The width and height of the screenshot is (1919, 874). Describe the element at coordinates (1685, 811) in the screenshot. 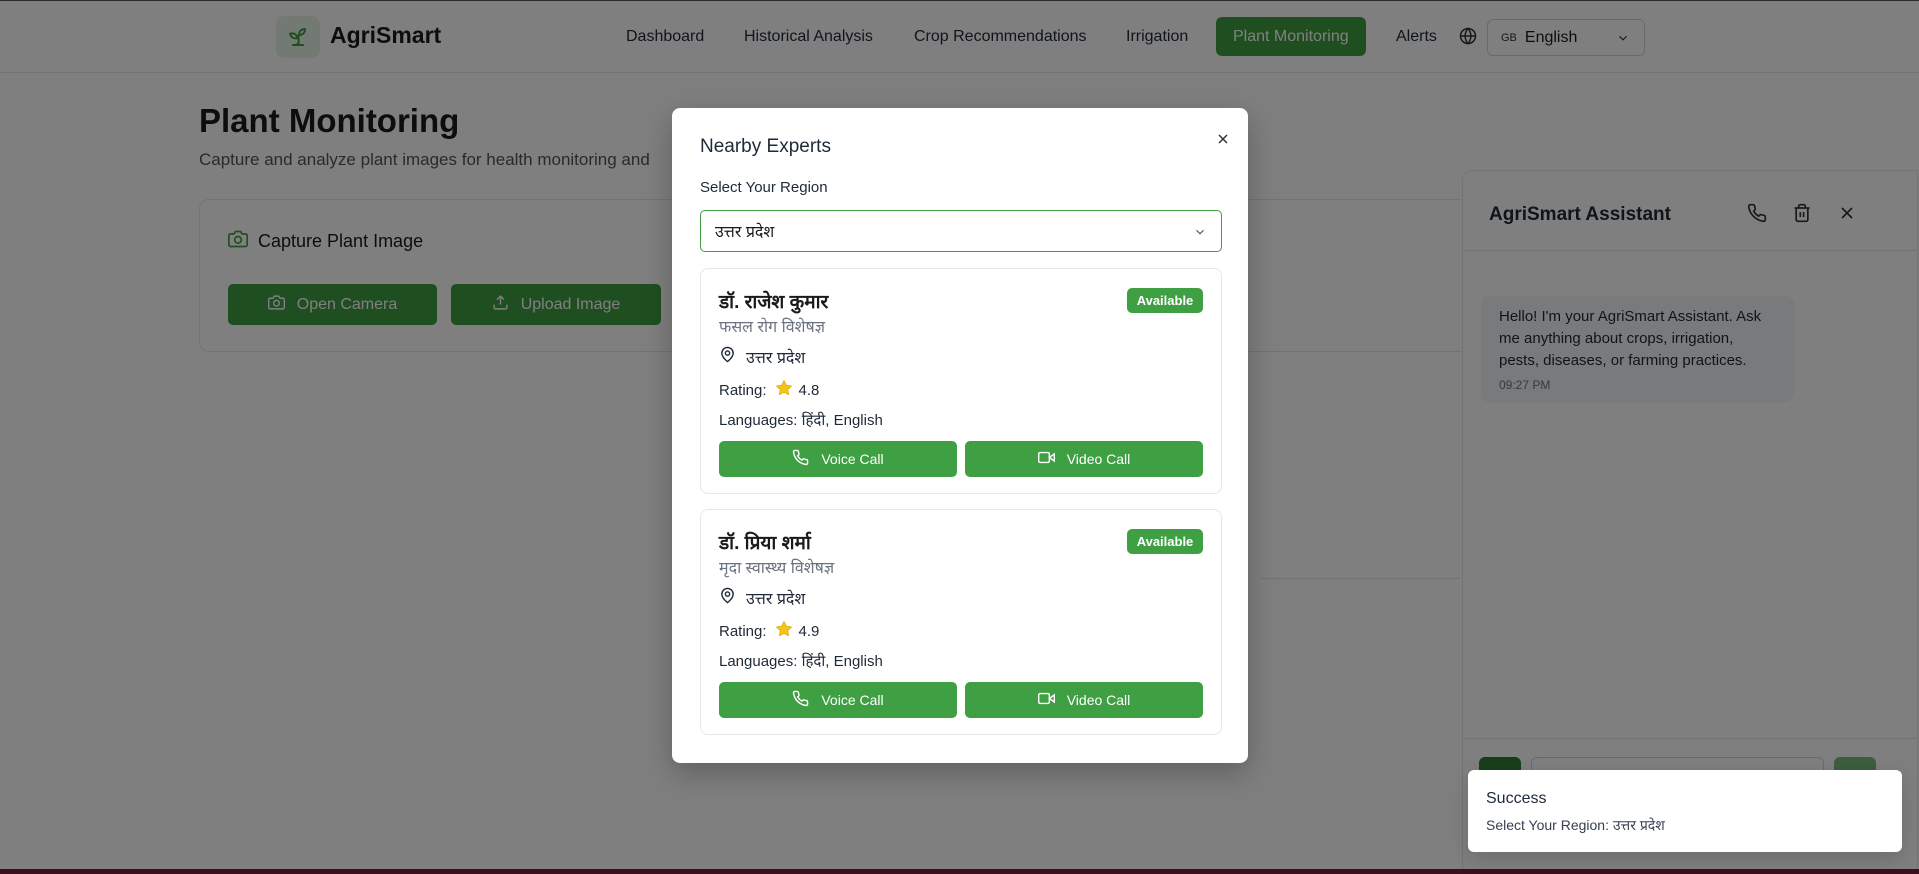

I see `success-toast: Success Select Your Region: उत्तर प्रदेश` at that location.